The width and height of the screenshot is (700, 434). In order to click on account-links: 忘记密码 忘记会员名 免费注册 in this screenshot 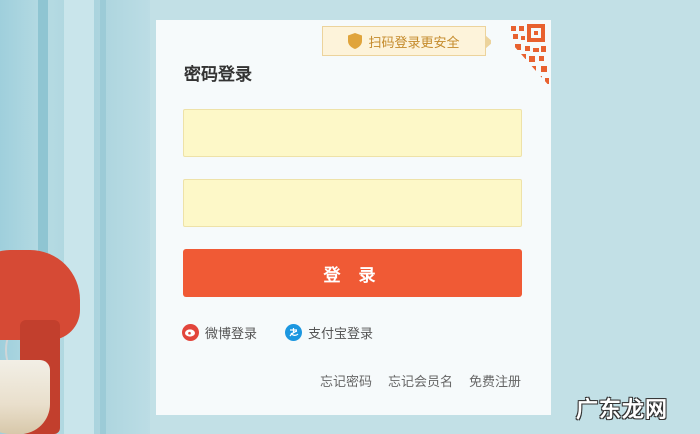, I will do `click(420, 380)`.